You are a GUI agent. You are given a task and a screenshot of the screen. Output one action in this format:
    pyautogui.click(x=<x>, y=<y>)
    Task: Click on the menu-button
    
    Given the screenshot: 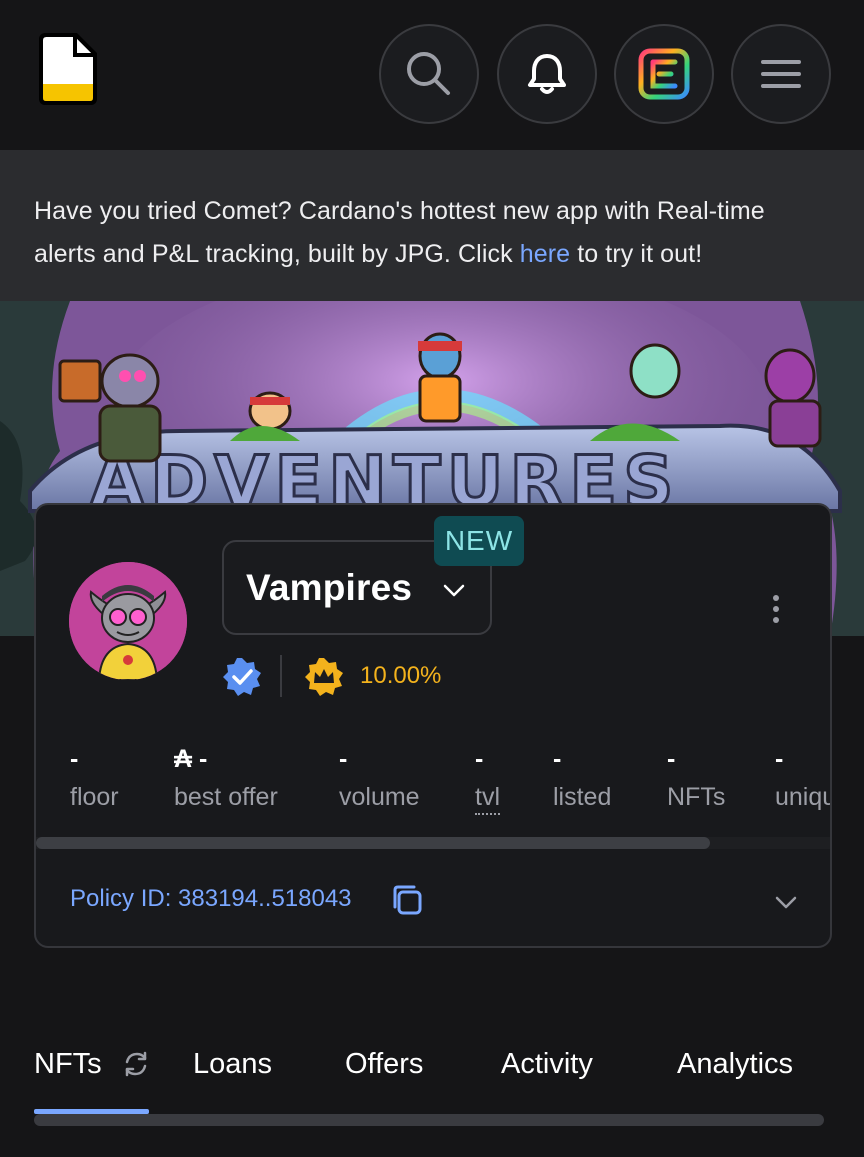 What is the action you would take?
    pyautogui.click(x=781, y=74)
    